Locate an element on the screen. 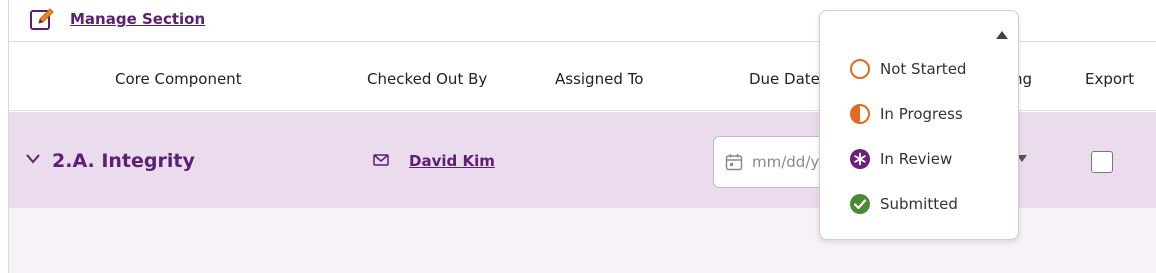 This screenshot has height=273, width=1156. checked-out-by-link: David Kim is located at coordinates (452, 161).